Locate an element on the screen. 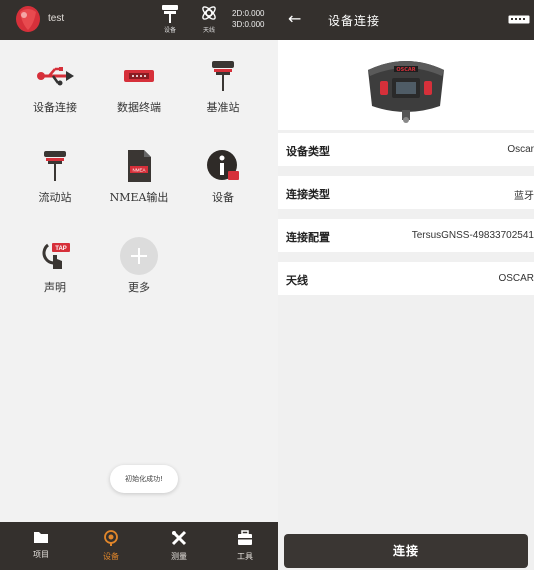  nav-device: 设备 is located at coordinates (111, 546).